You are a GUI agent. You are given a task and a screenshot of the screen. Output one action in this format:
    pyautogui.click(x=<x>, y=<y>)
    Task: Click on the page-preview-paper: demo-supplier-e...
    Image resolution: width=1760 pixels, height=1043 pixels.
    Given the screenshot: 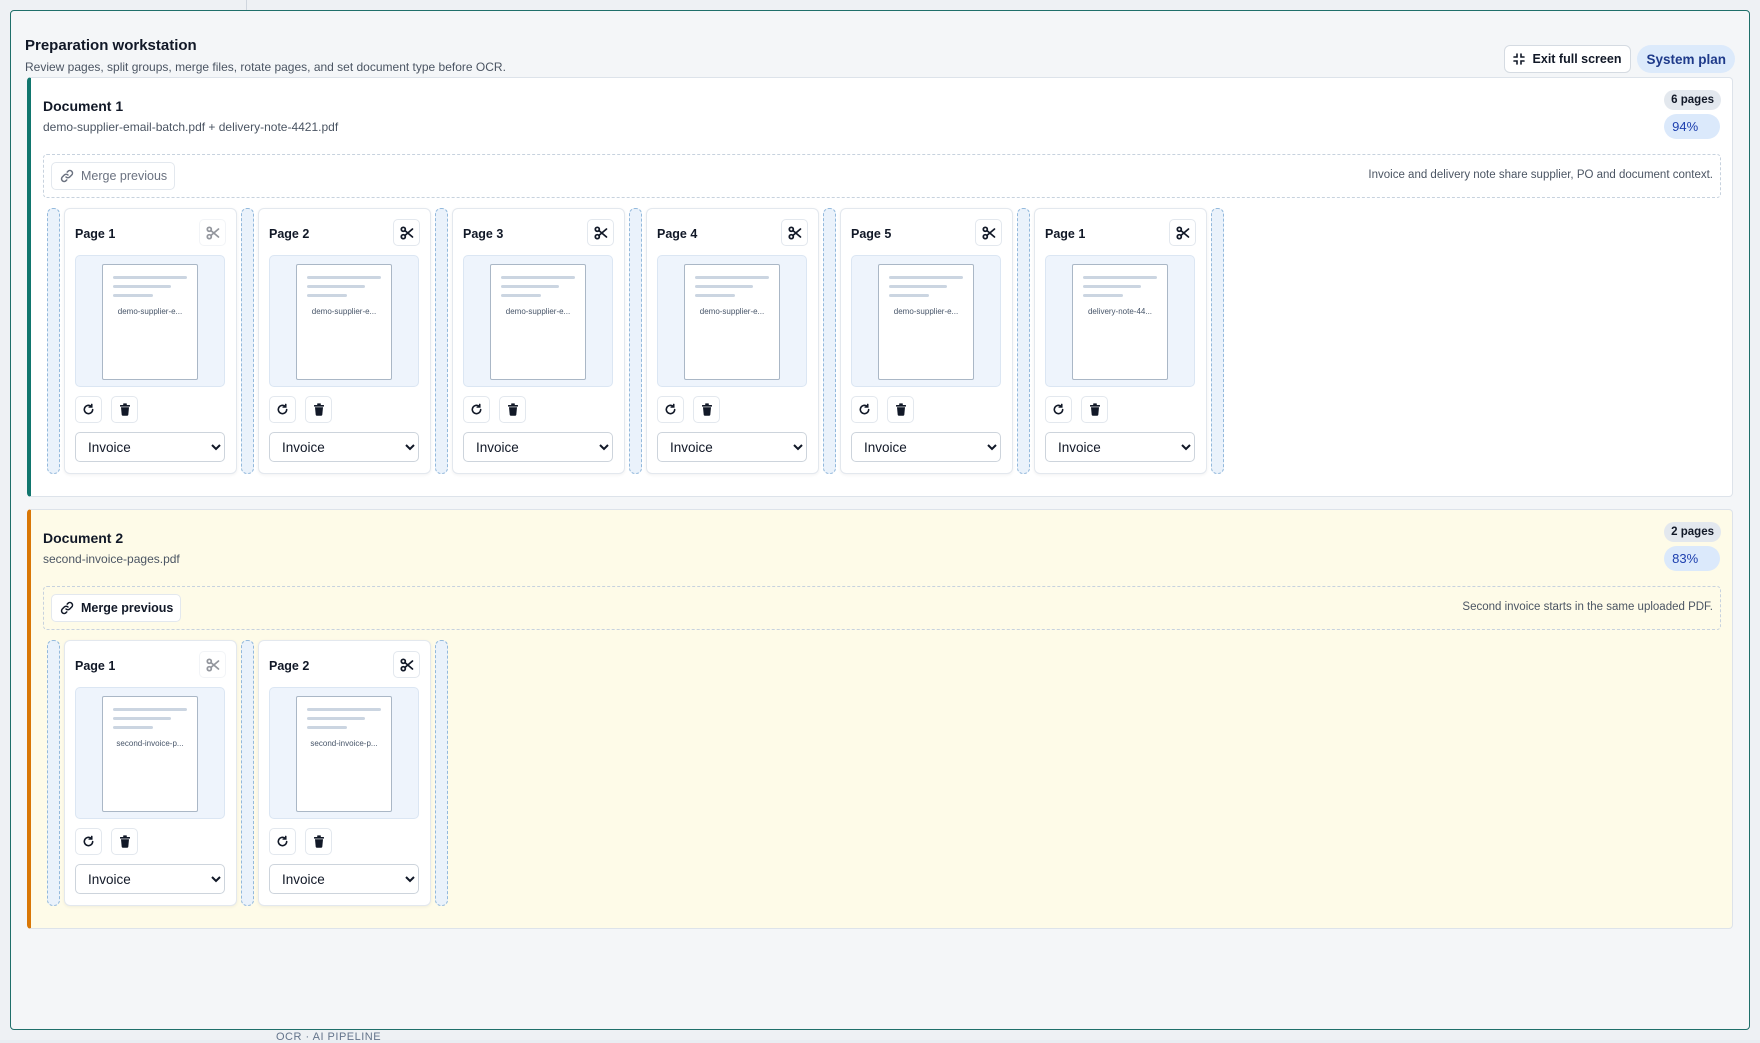 What is the action you would take?
    pyautogui.click(x=926, y=322)
    